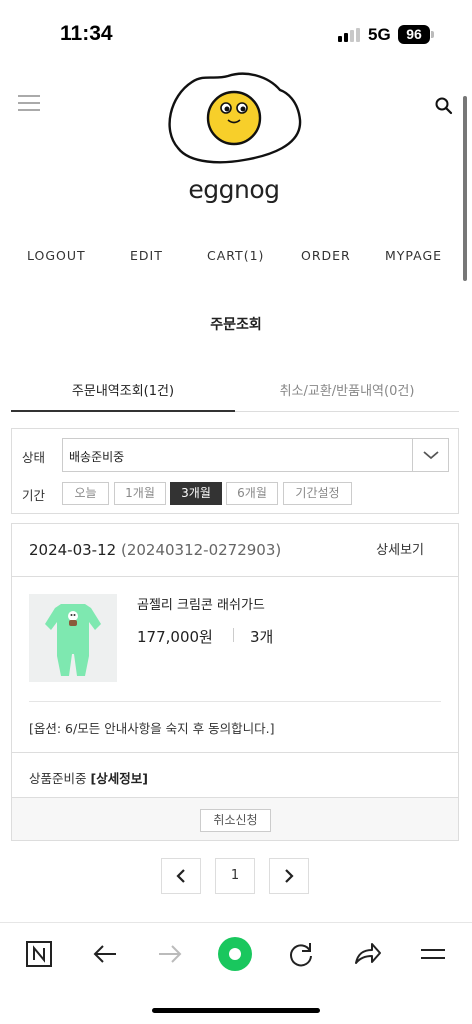 The height and width of the screenshot is (1024, 472). Describe the element at coordinates (367, 954) in the screenshot. I see `share-icon` at that location.